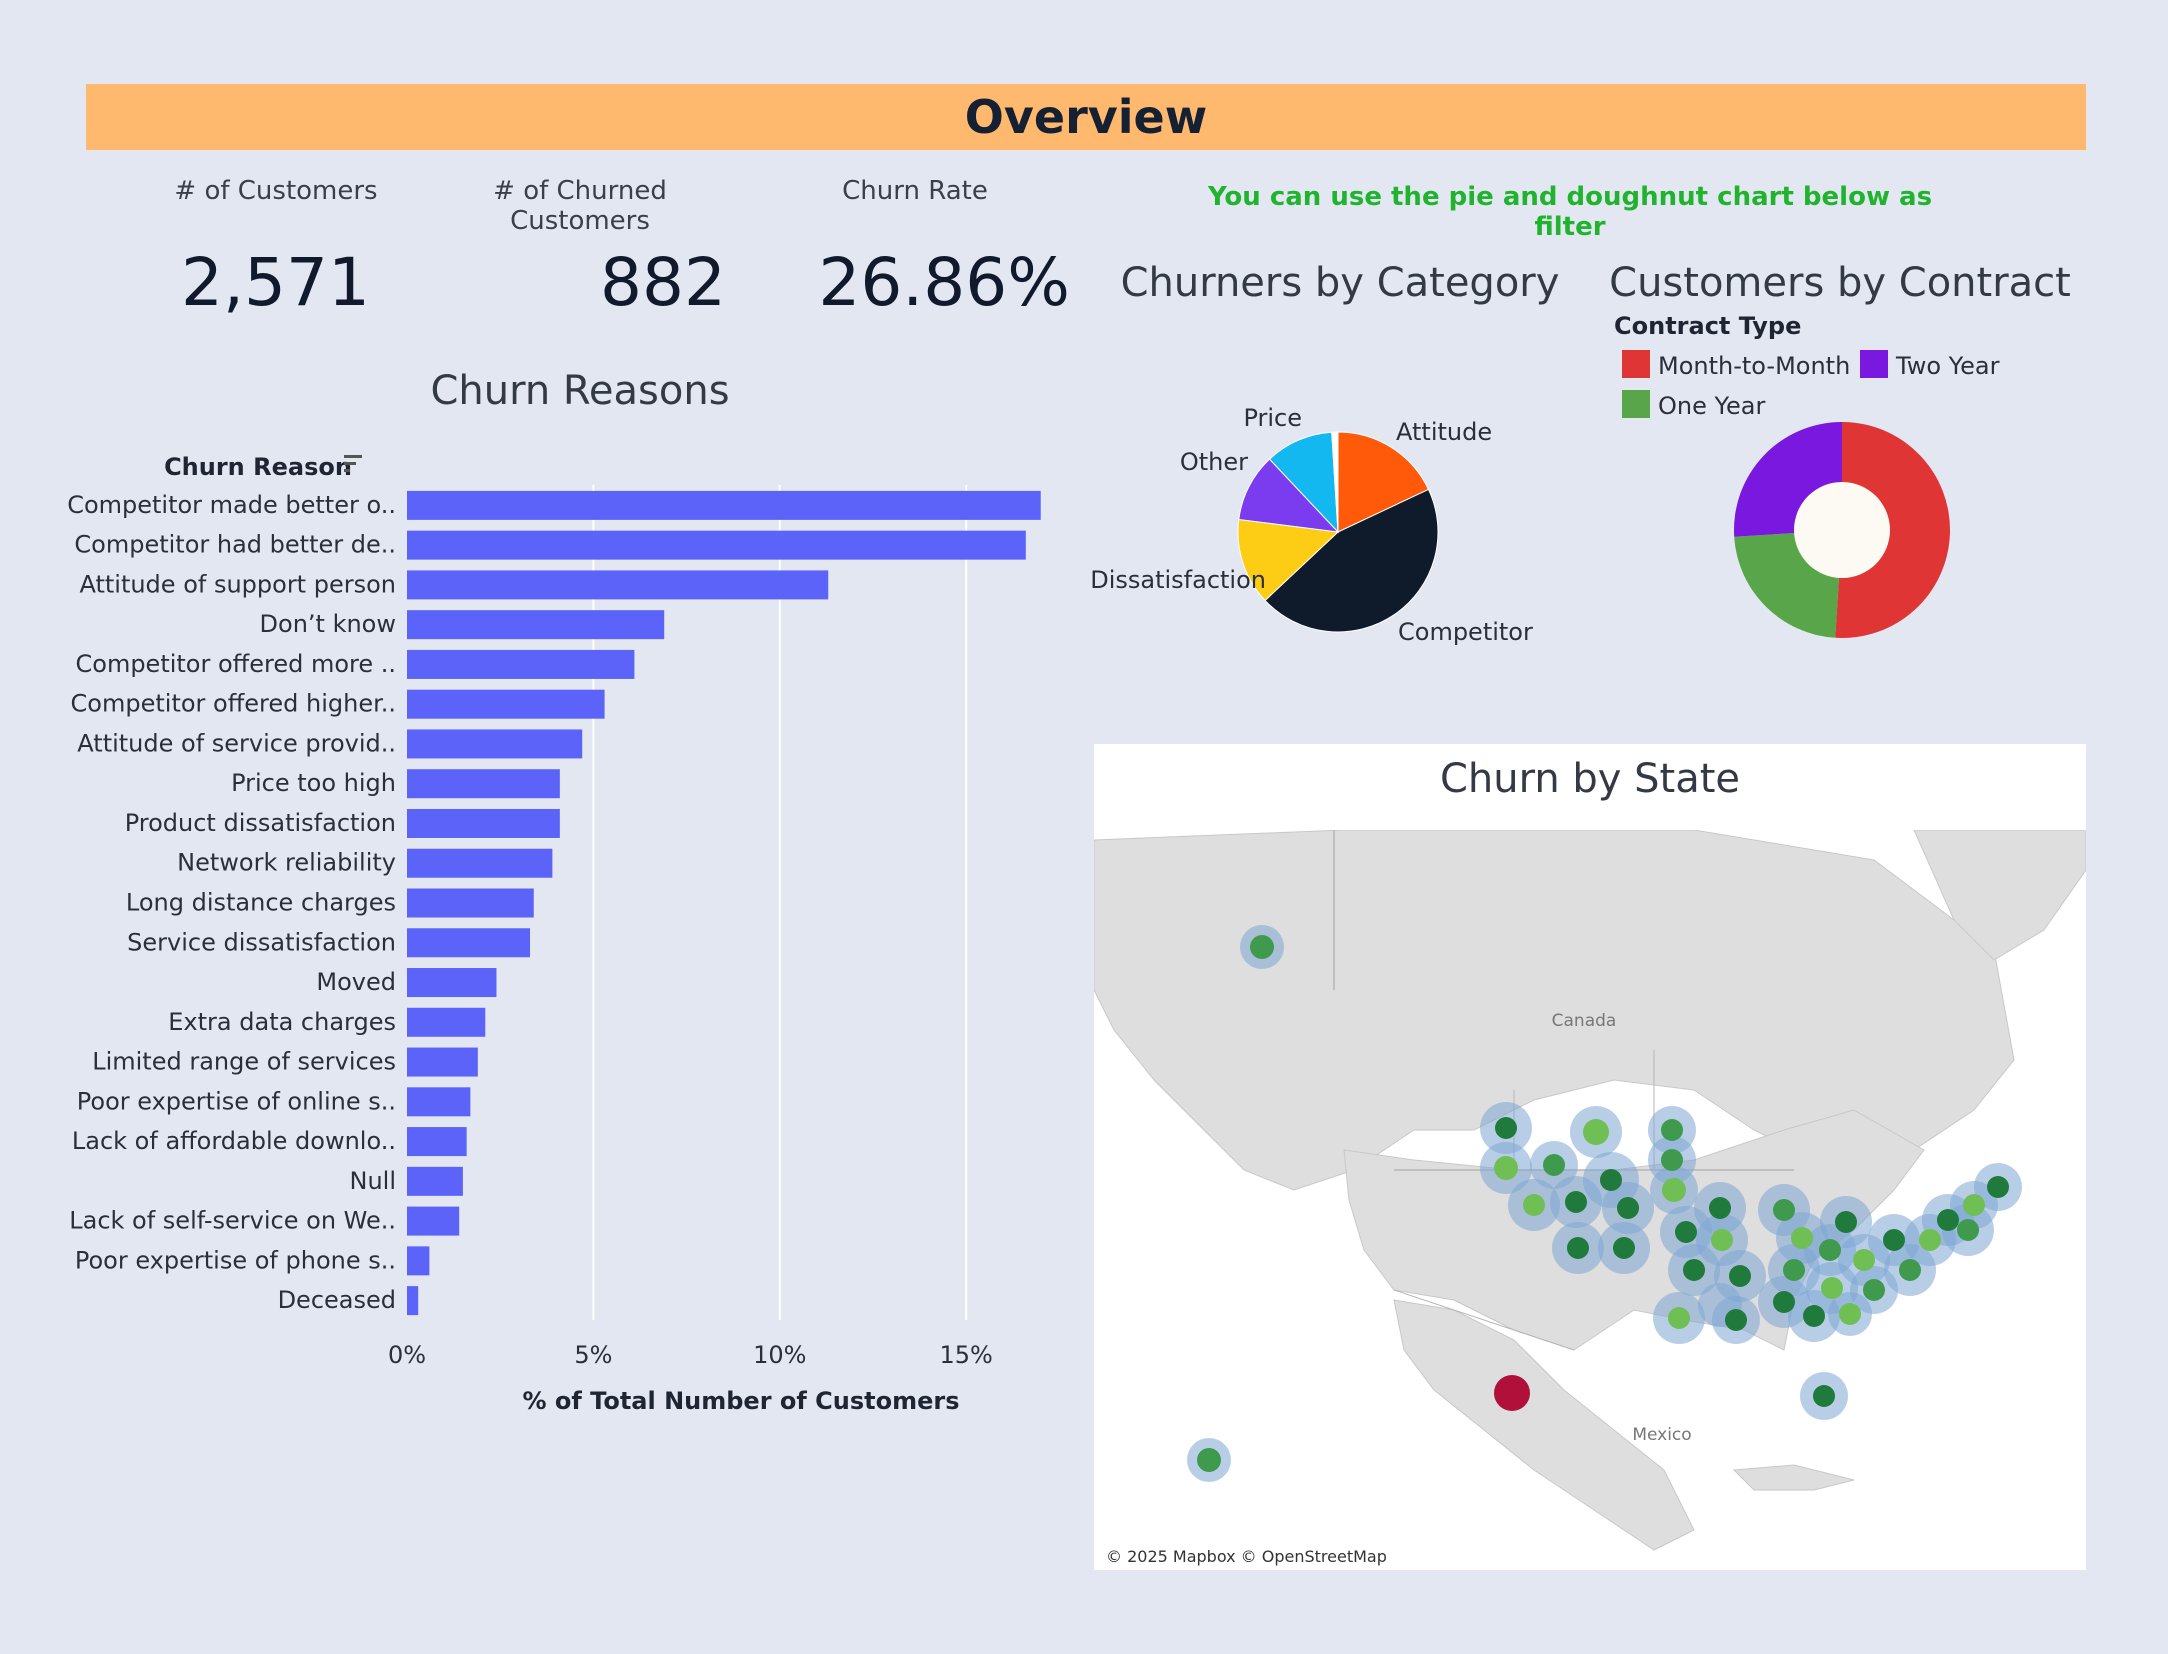  What do you see at coordinates (407, 1355) in the screenshot?
I see `x-tick-label: 0%` at bounding box center [407, 1355].